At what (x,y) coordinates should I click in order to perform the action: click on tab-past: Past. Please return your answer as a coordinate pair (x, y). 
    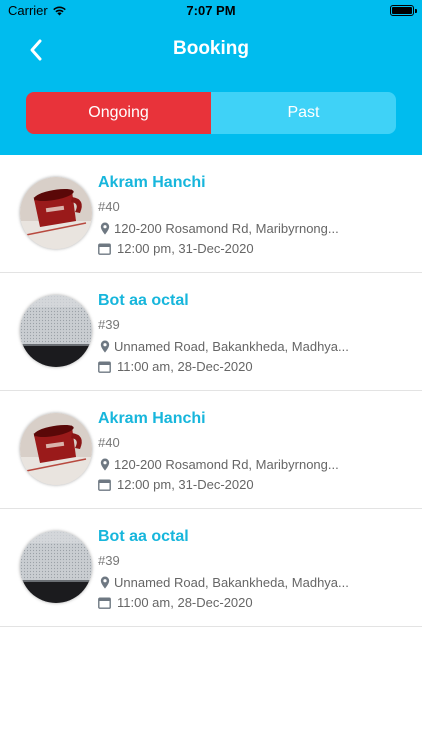
    Looking at the image, I should click on (303, 113).